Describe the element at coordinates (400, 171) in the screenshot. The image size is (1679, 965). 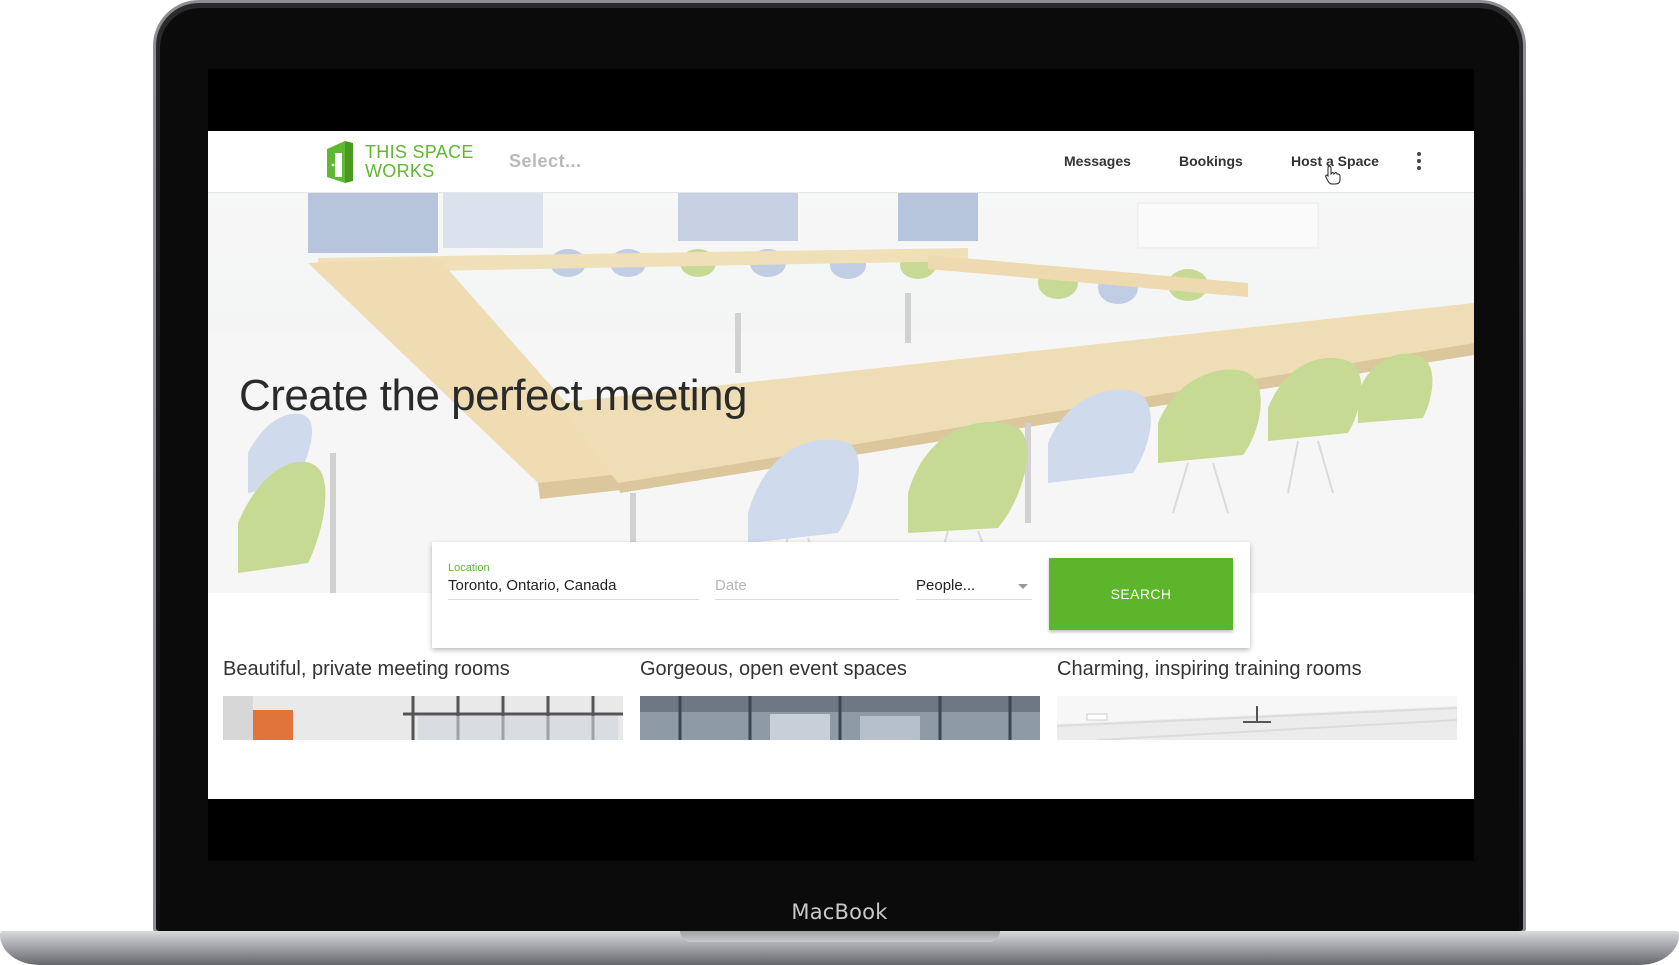
I see `logo-line-2: WORKS` at that location.